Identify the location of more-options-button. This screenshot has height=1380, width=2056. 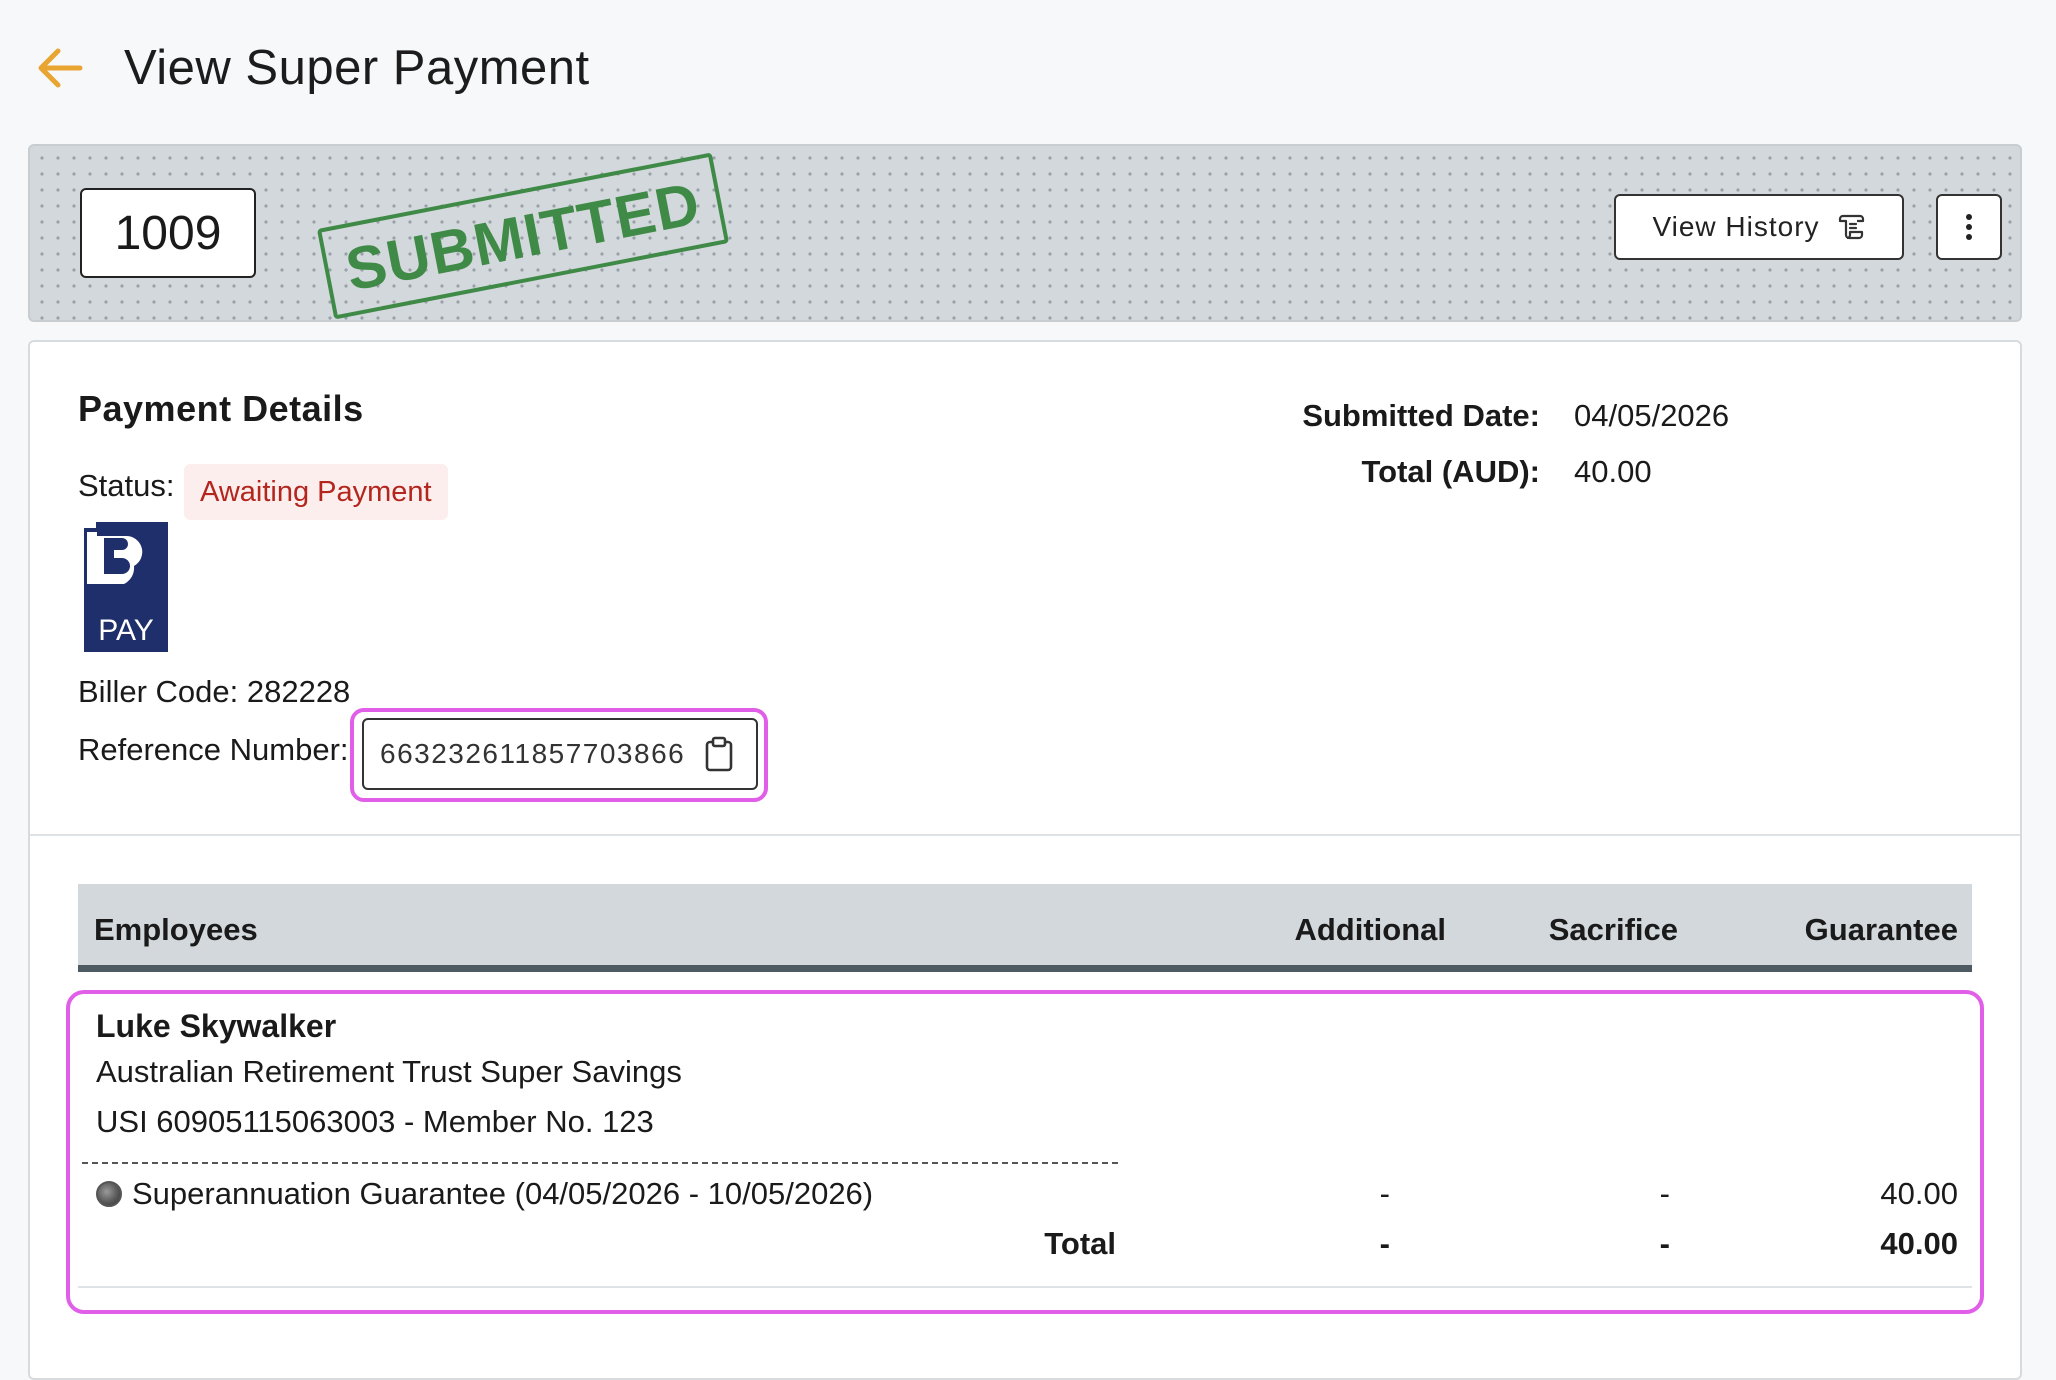
(1969, 227).